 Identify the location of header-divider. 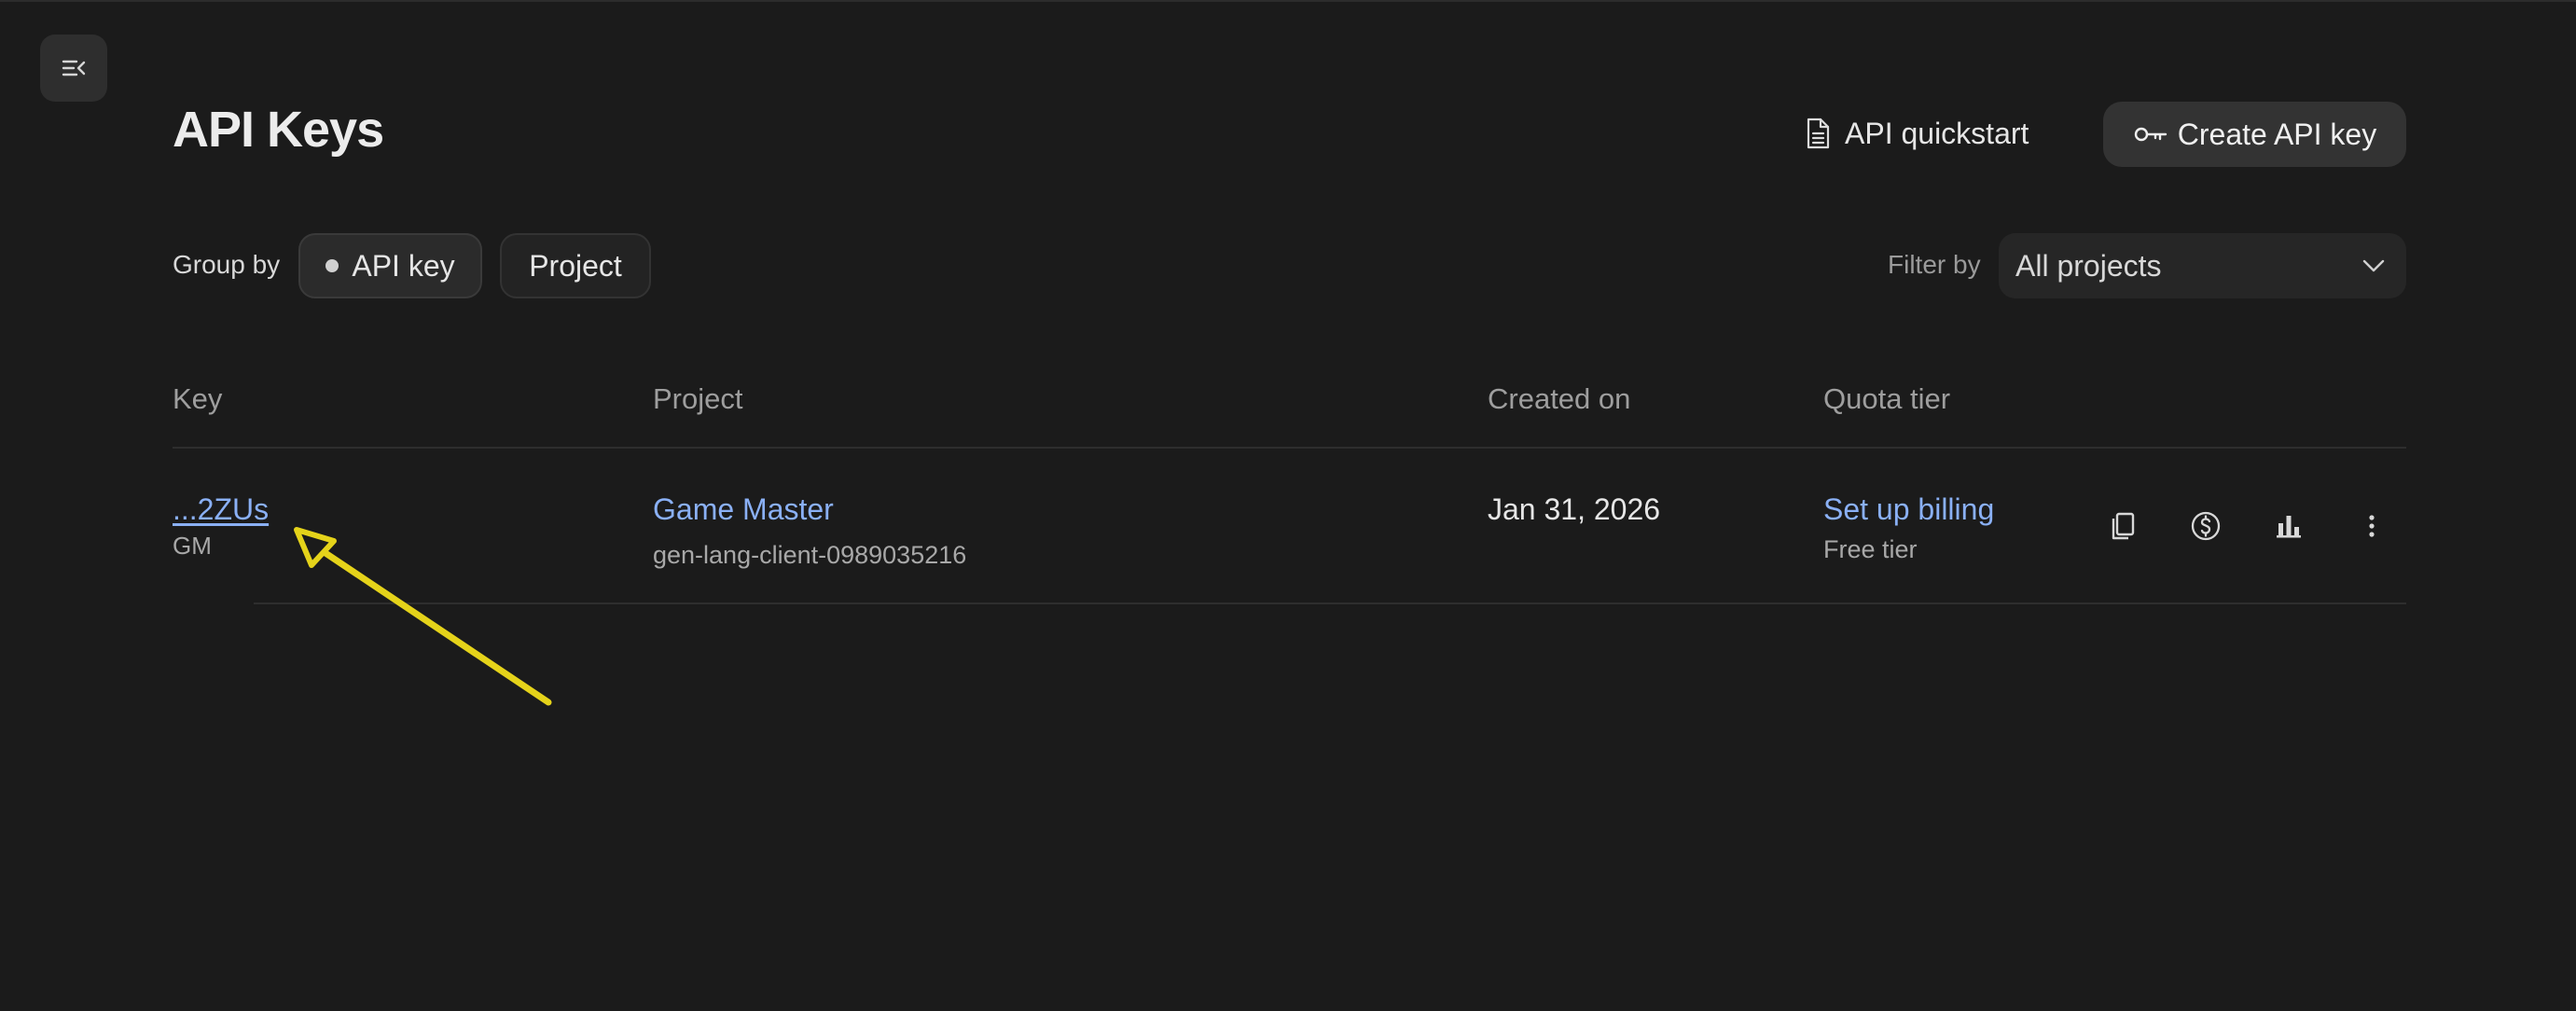
(1289, 448).